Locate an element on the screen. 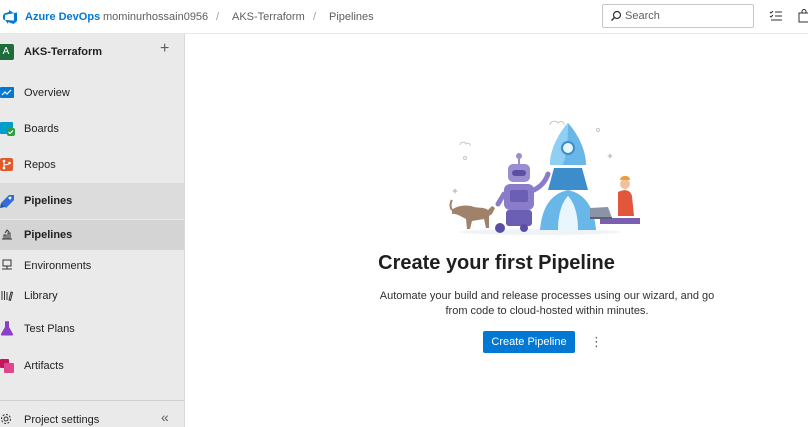 The image size is (808, 427). project-settings: Project settings « is located at coordinates (92, 413).